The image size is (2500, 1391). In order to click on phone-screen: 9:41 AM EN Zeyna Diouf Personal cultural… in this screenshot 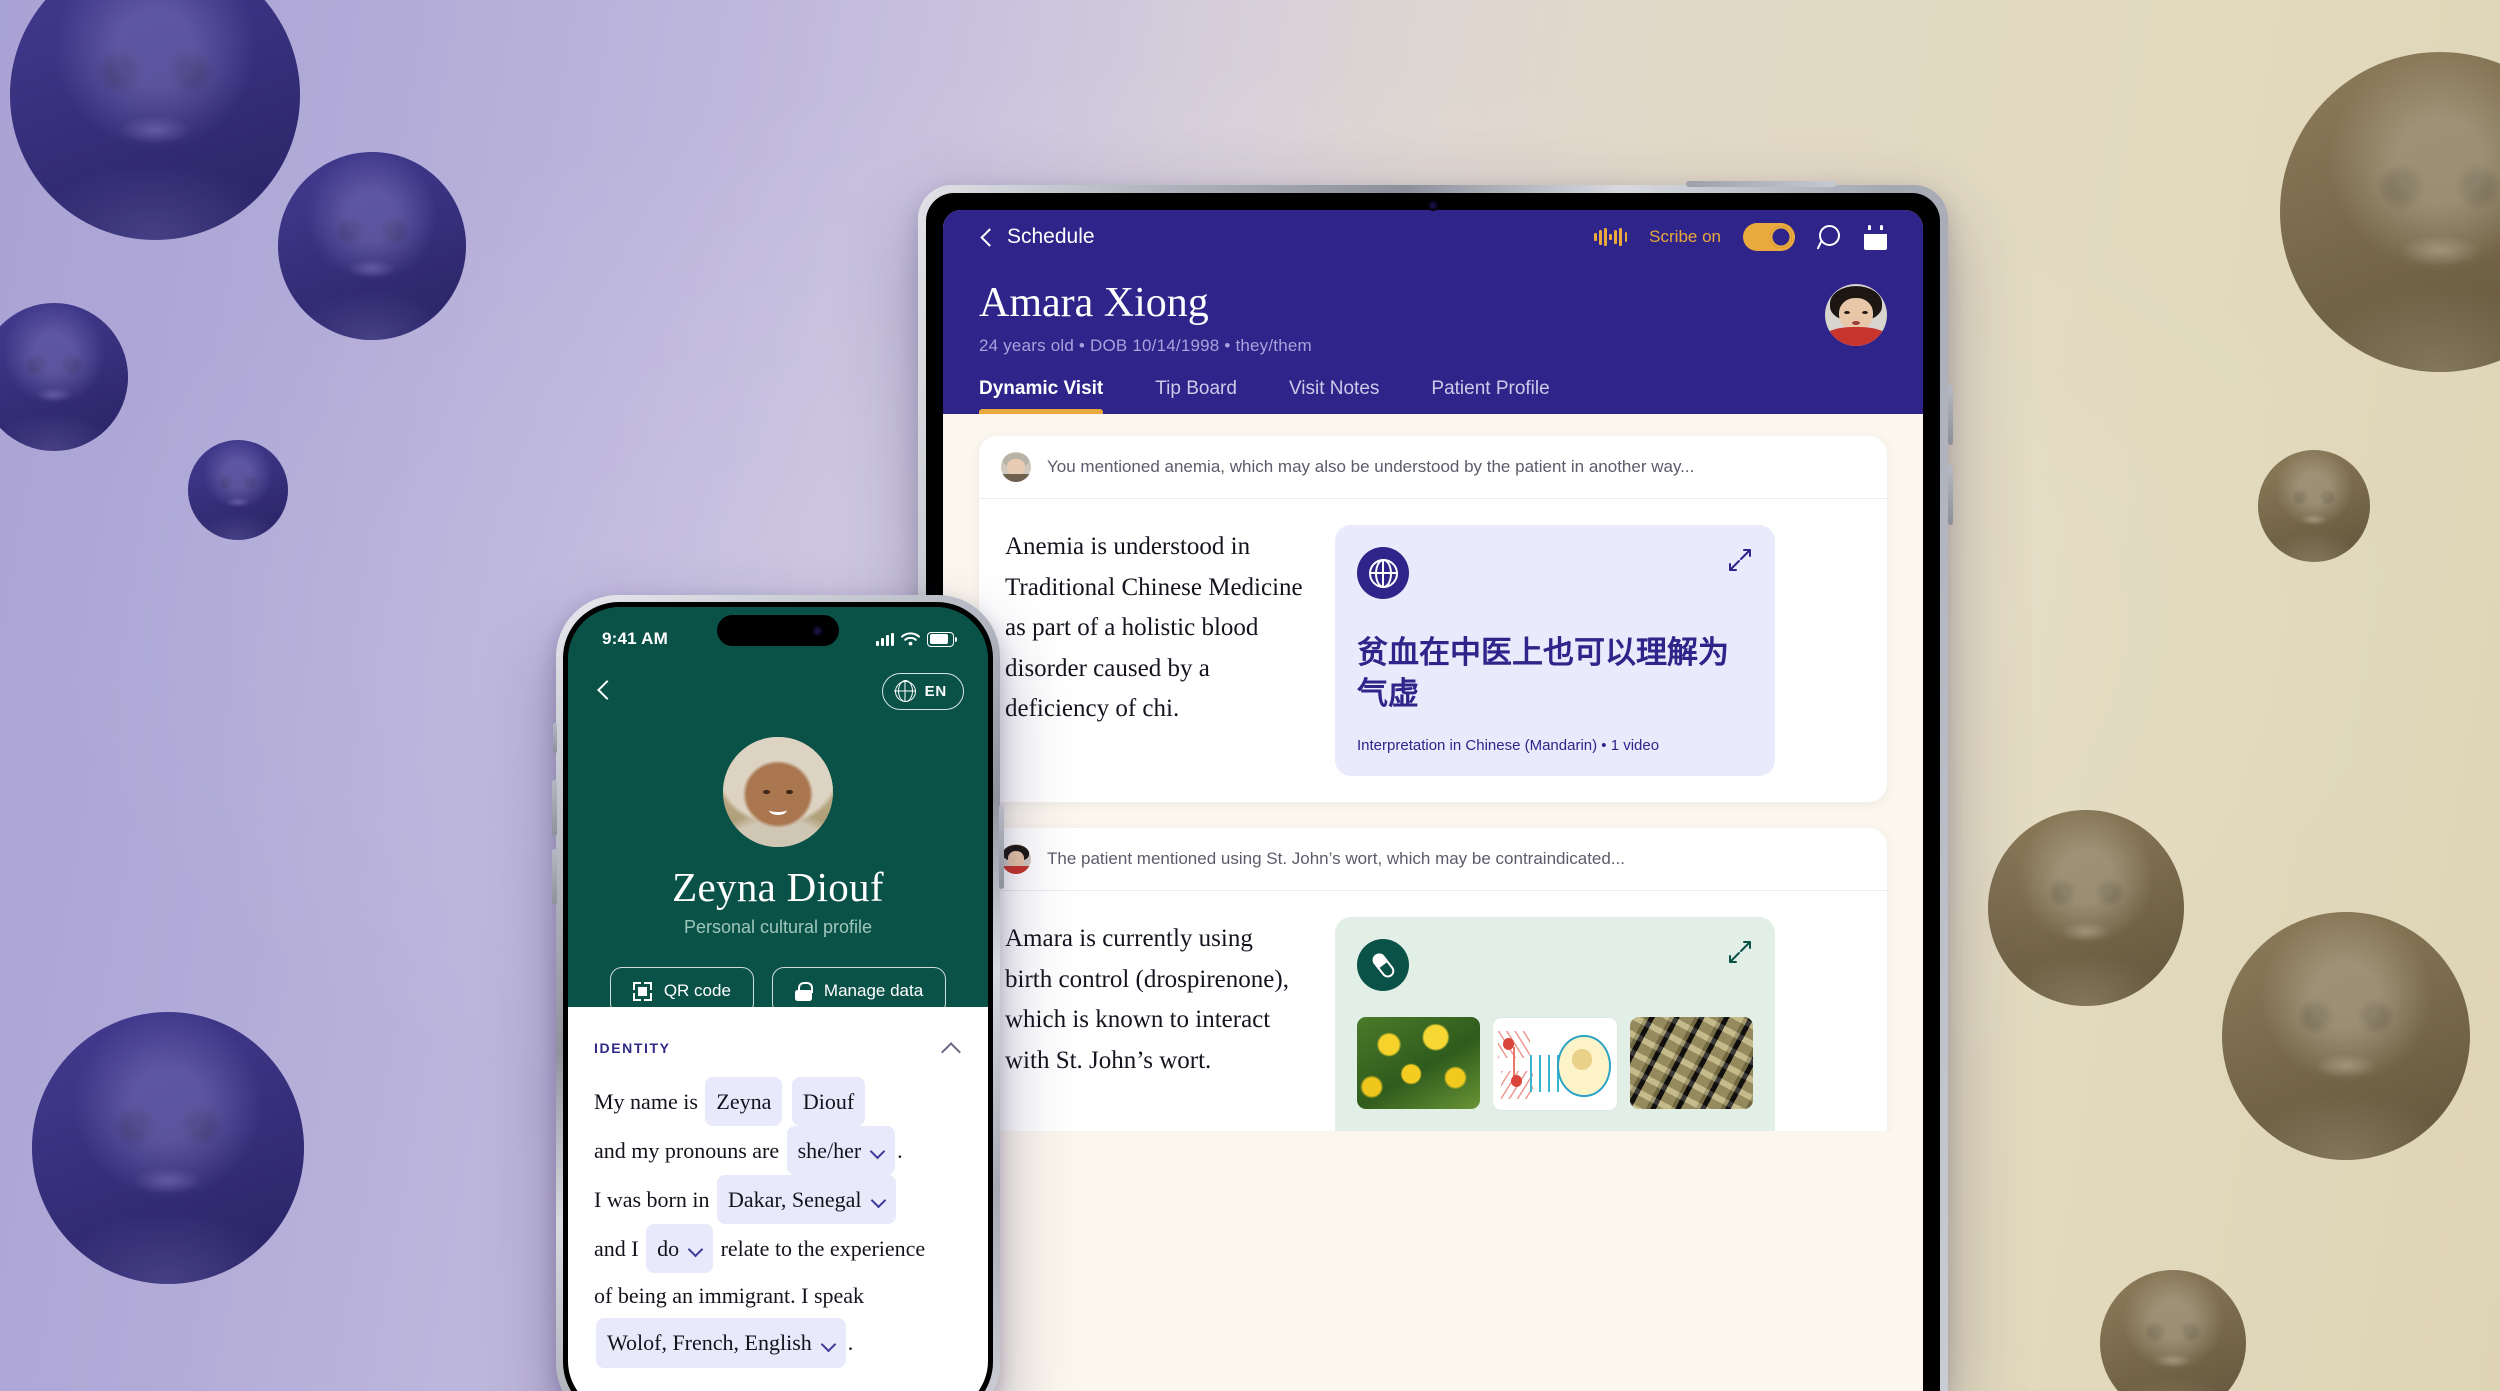, I will do `click(778, 999)`.